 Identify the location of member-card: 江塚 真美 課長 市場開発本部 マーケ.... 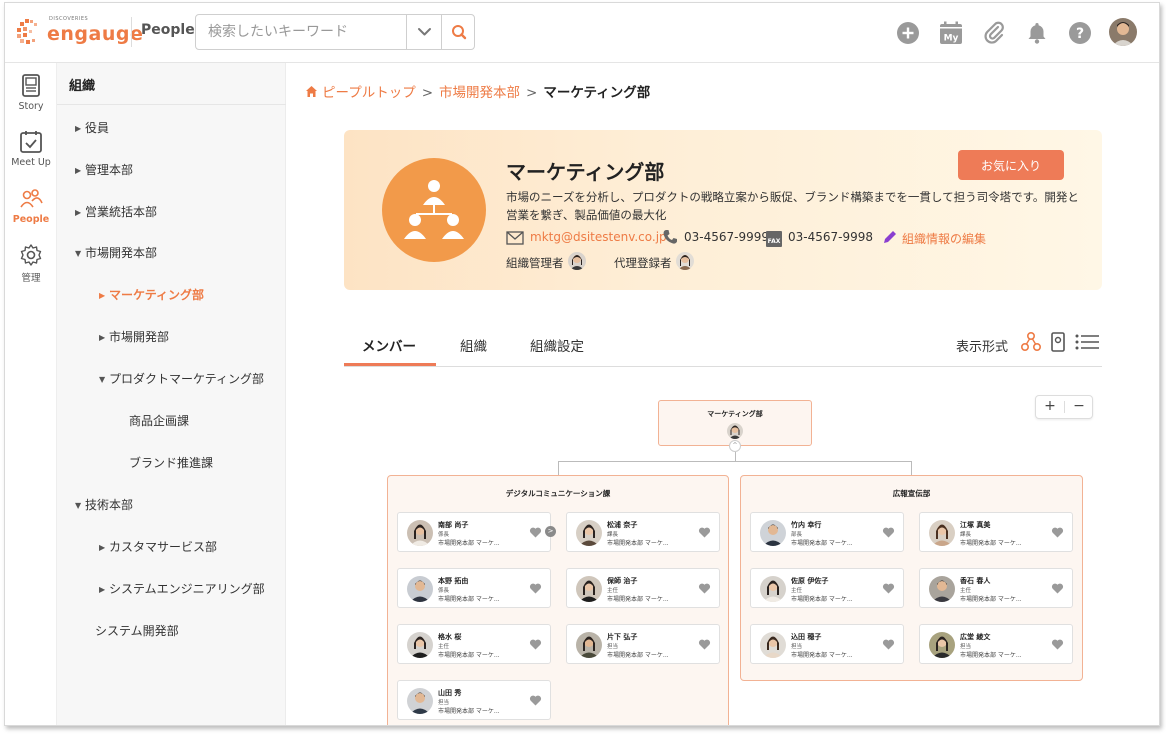
(996, 532).